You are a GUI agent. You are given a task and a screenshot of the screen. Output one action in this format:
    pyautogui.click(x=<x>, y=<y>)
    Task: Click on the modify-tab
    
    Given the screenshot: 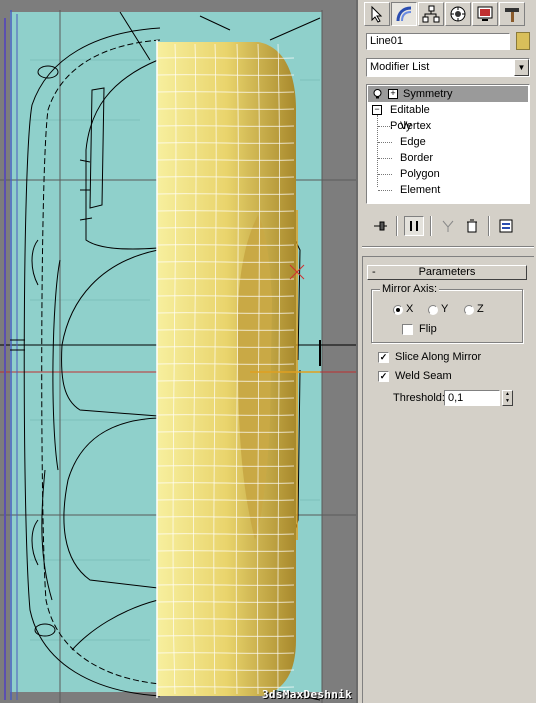 What is the action you would take?
    pyautogui.click(x=404, y=14)
    